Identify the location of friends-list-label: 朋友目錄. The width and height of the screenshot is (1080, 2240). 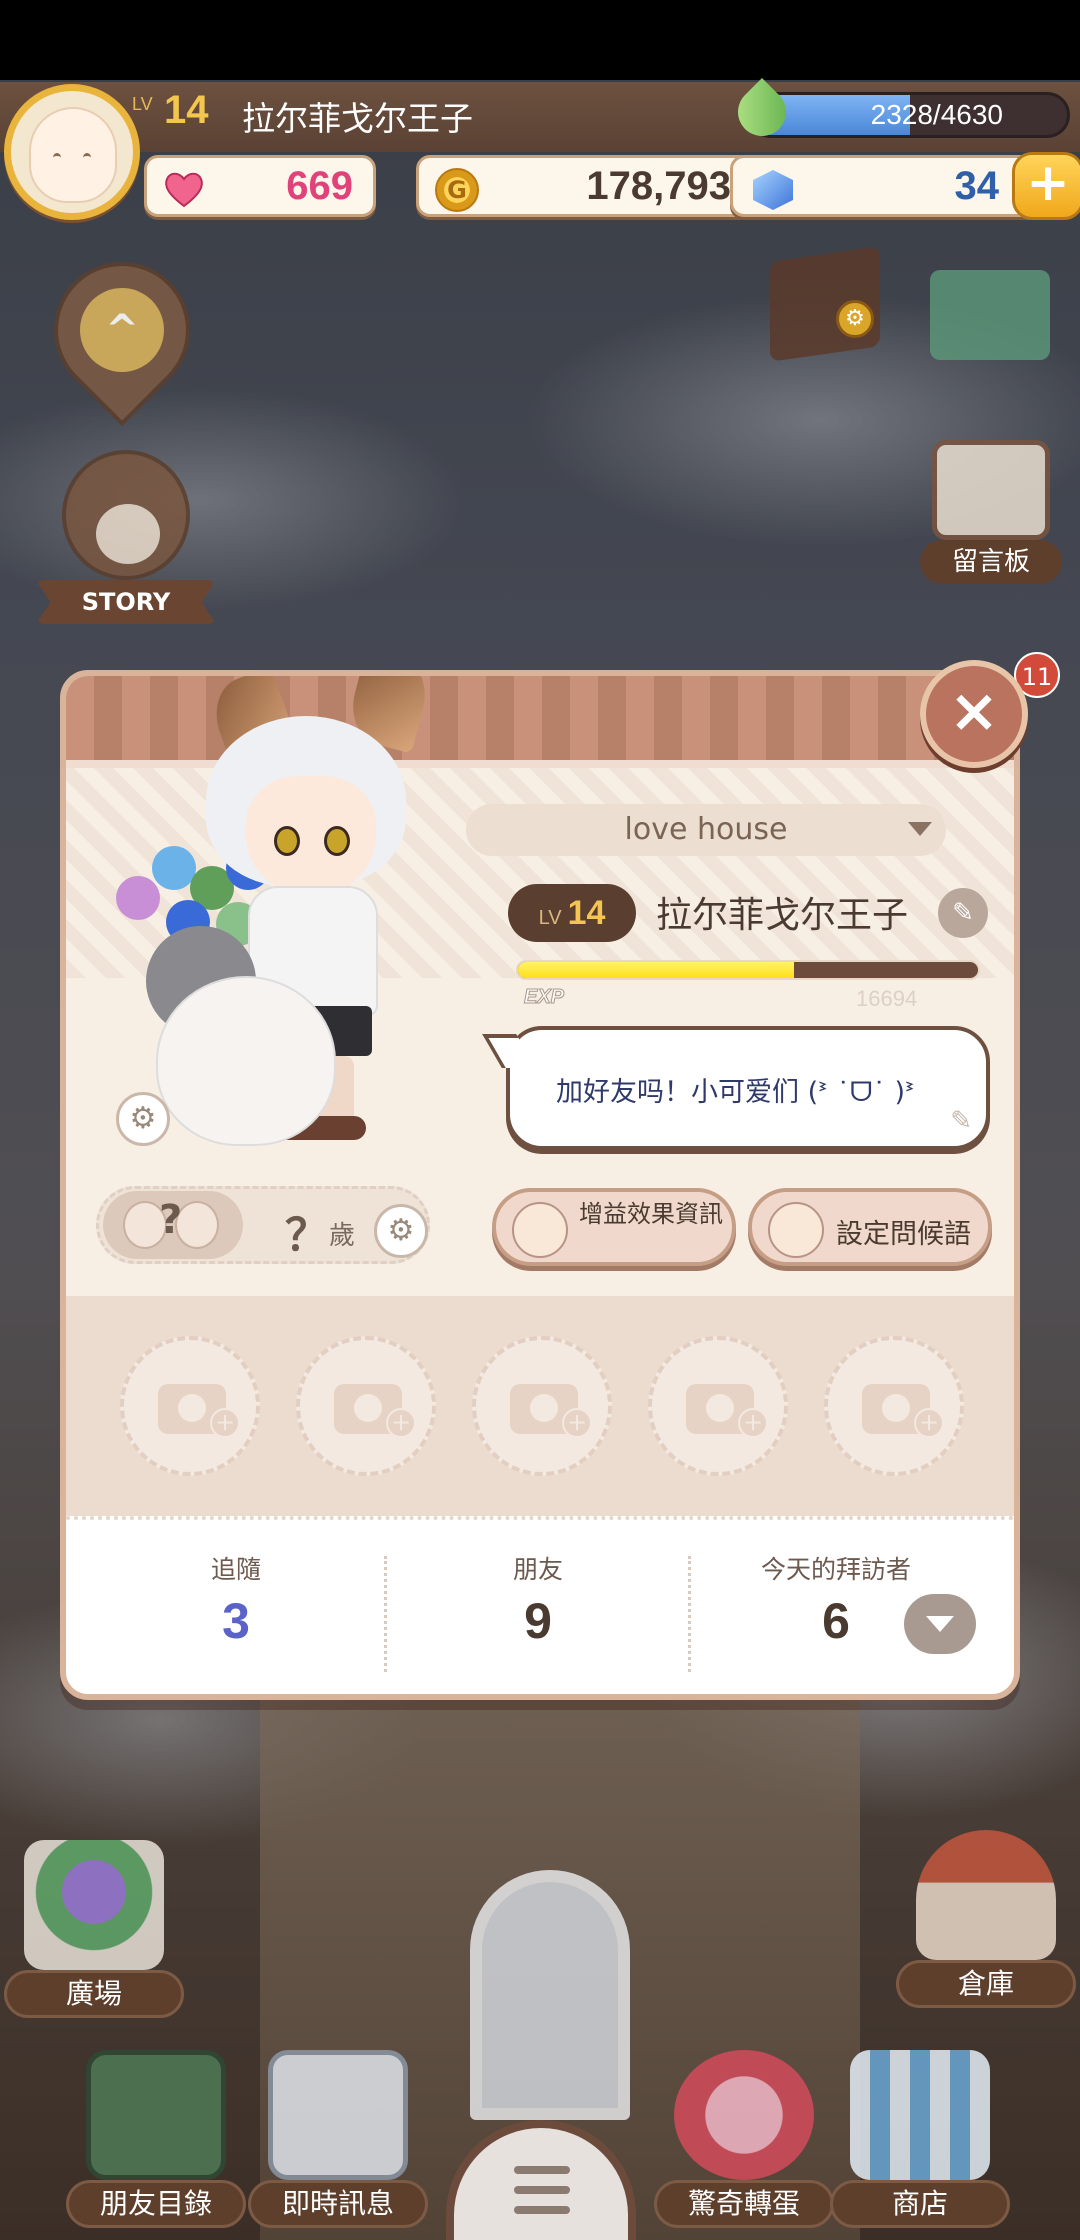
(156, 2204).